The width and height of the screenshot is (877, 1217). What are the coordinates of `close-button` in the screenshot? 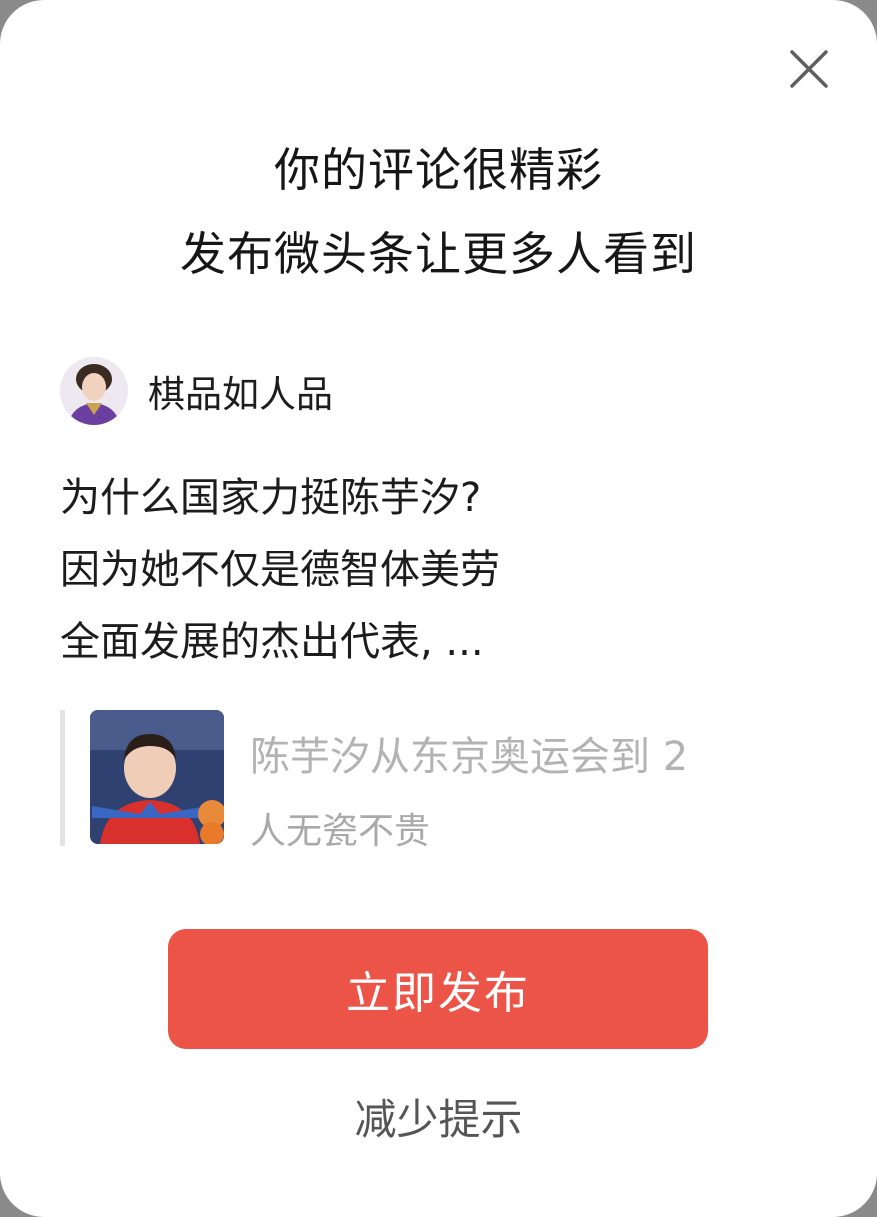 It's located at (809, 69).